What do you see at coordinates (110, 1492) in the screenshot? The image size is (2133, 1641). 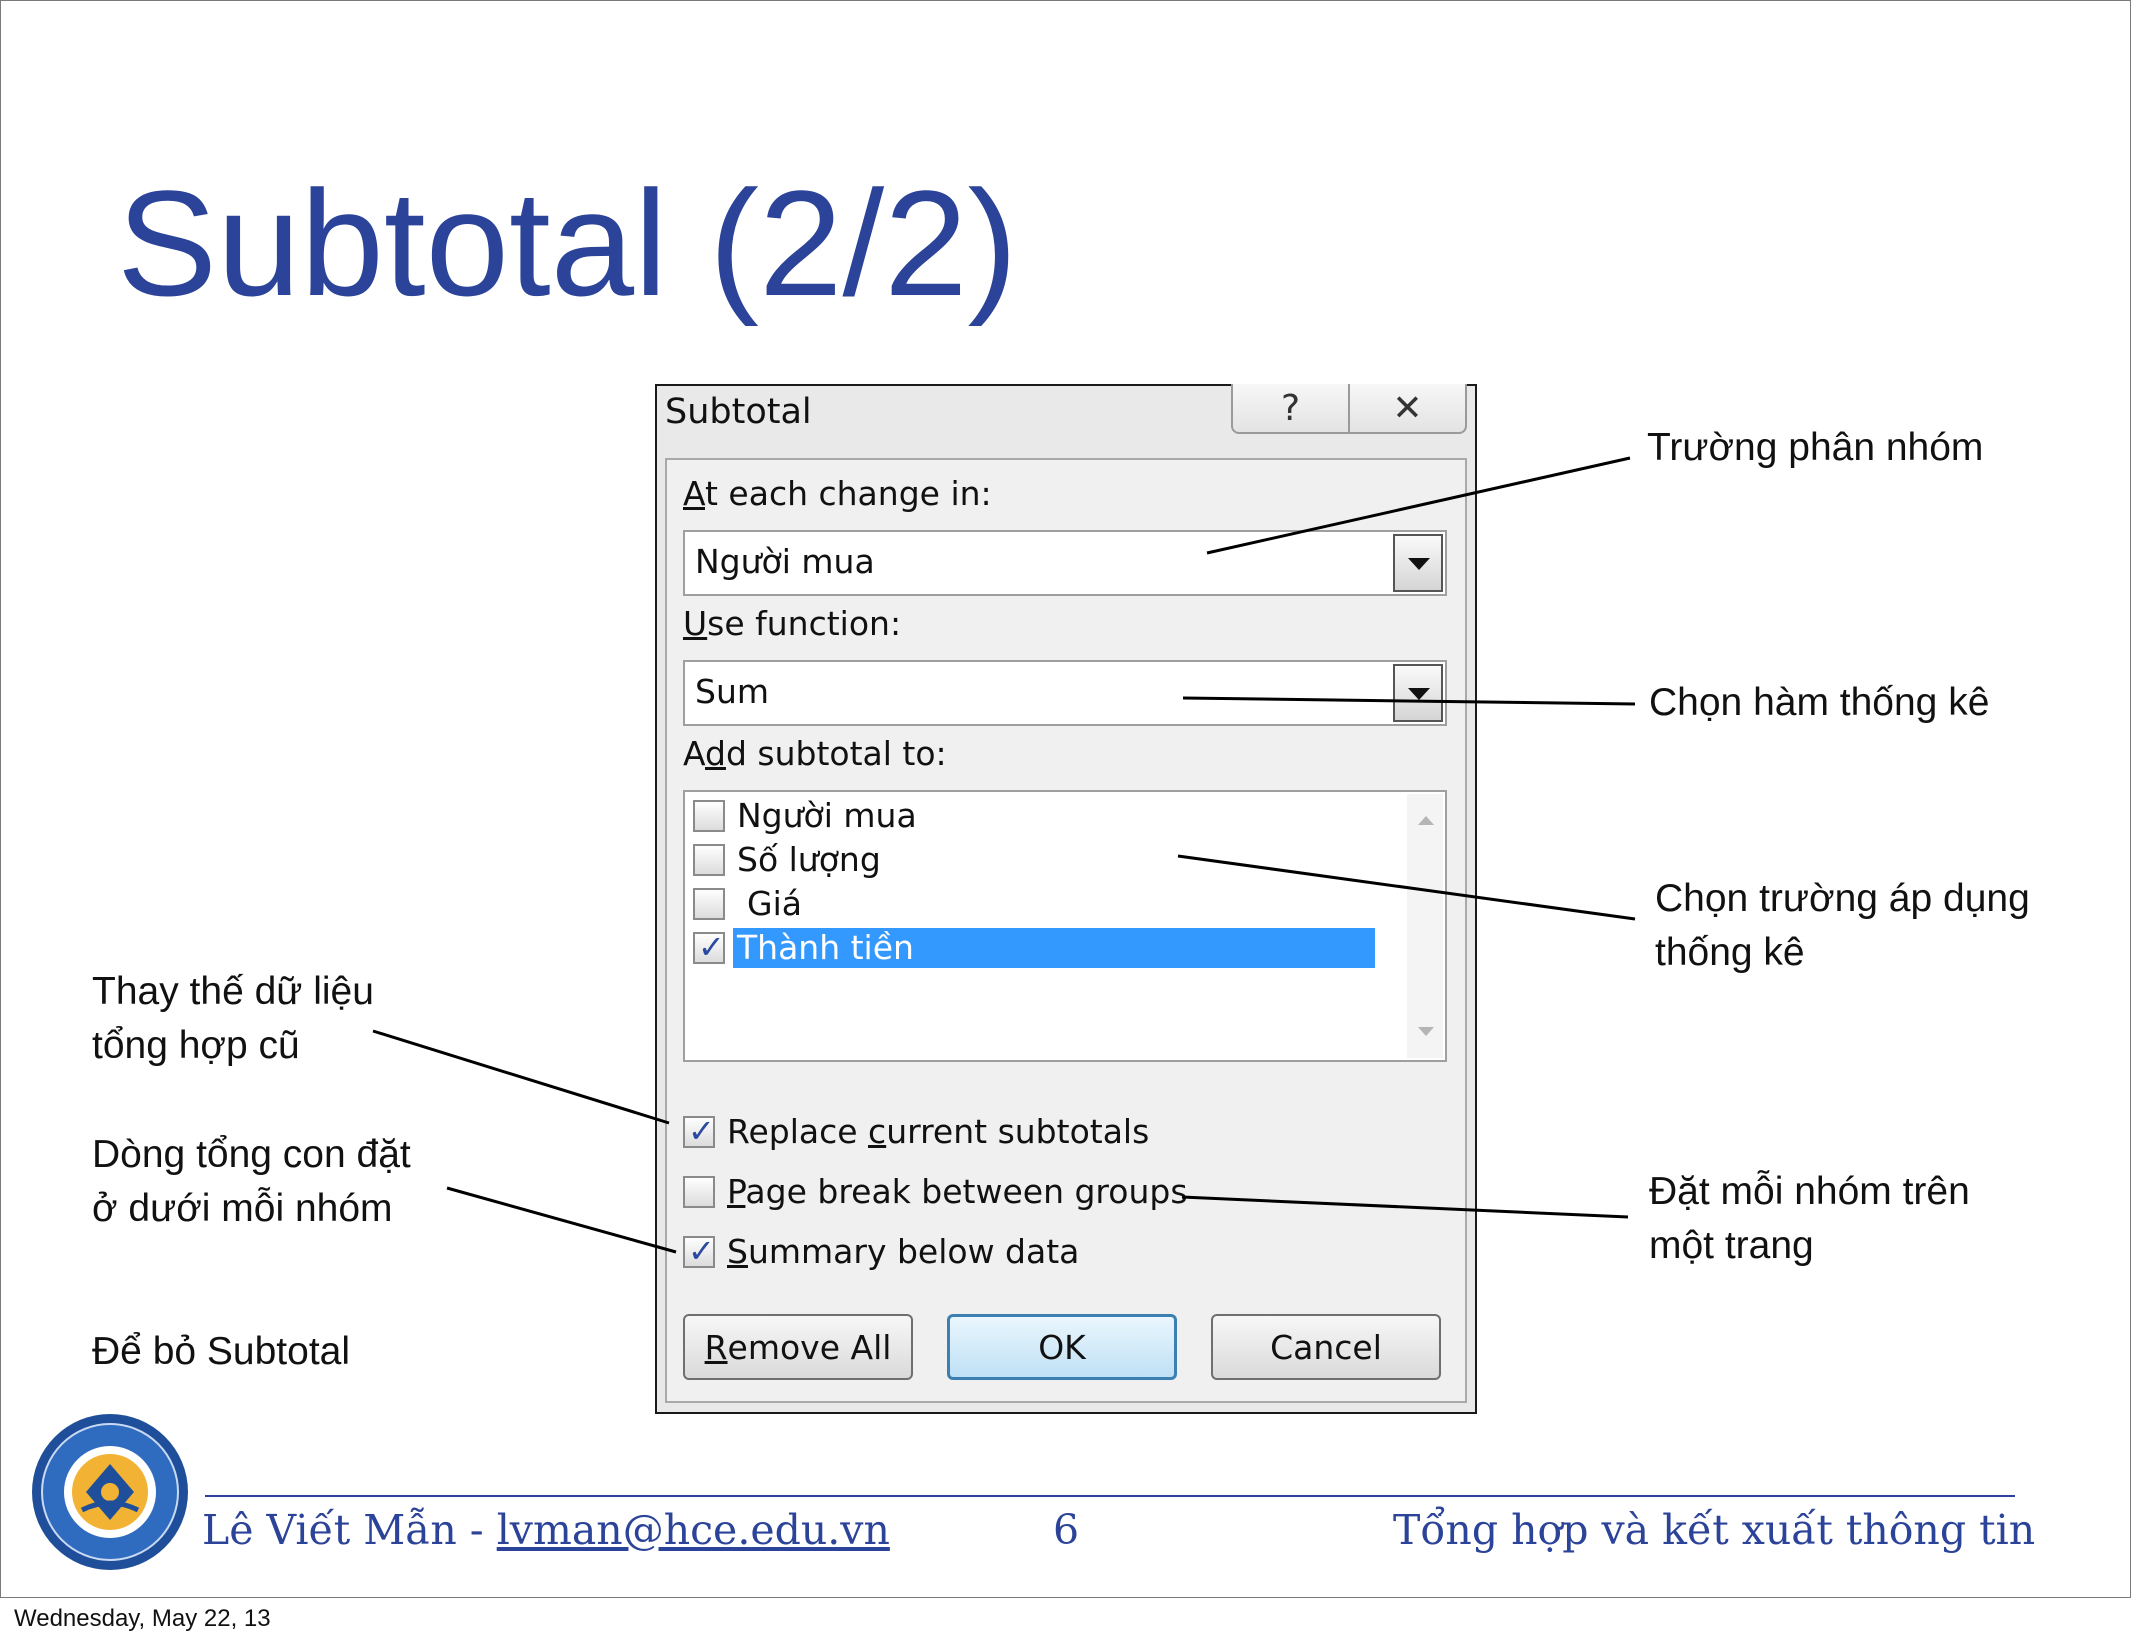 I see `college-logo` at bounding box center [110, 1492].